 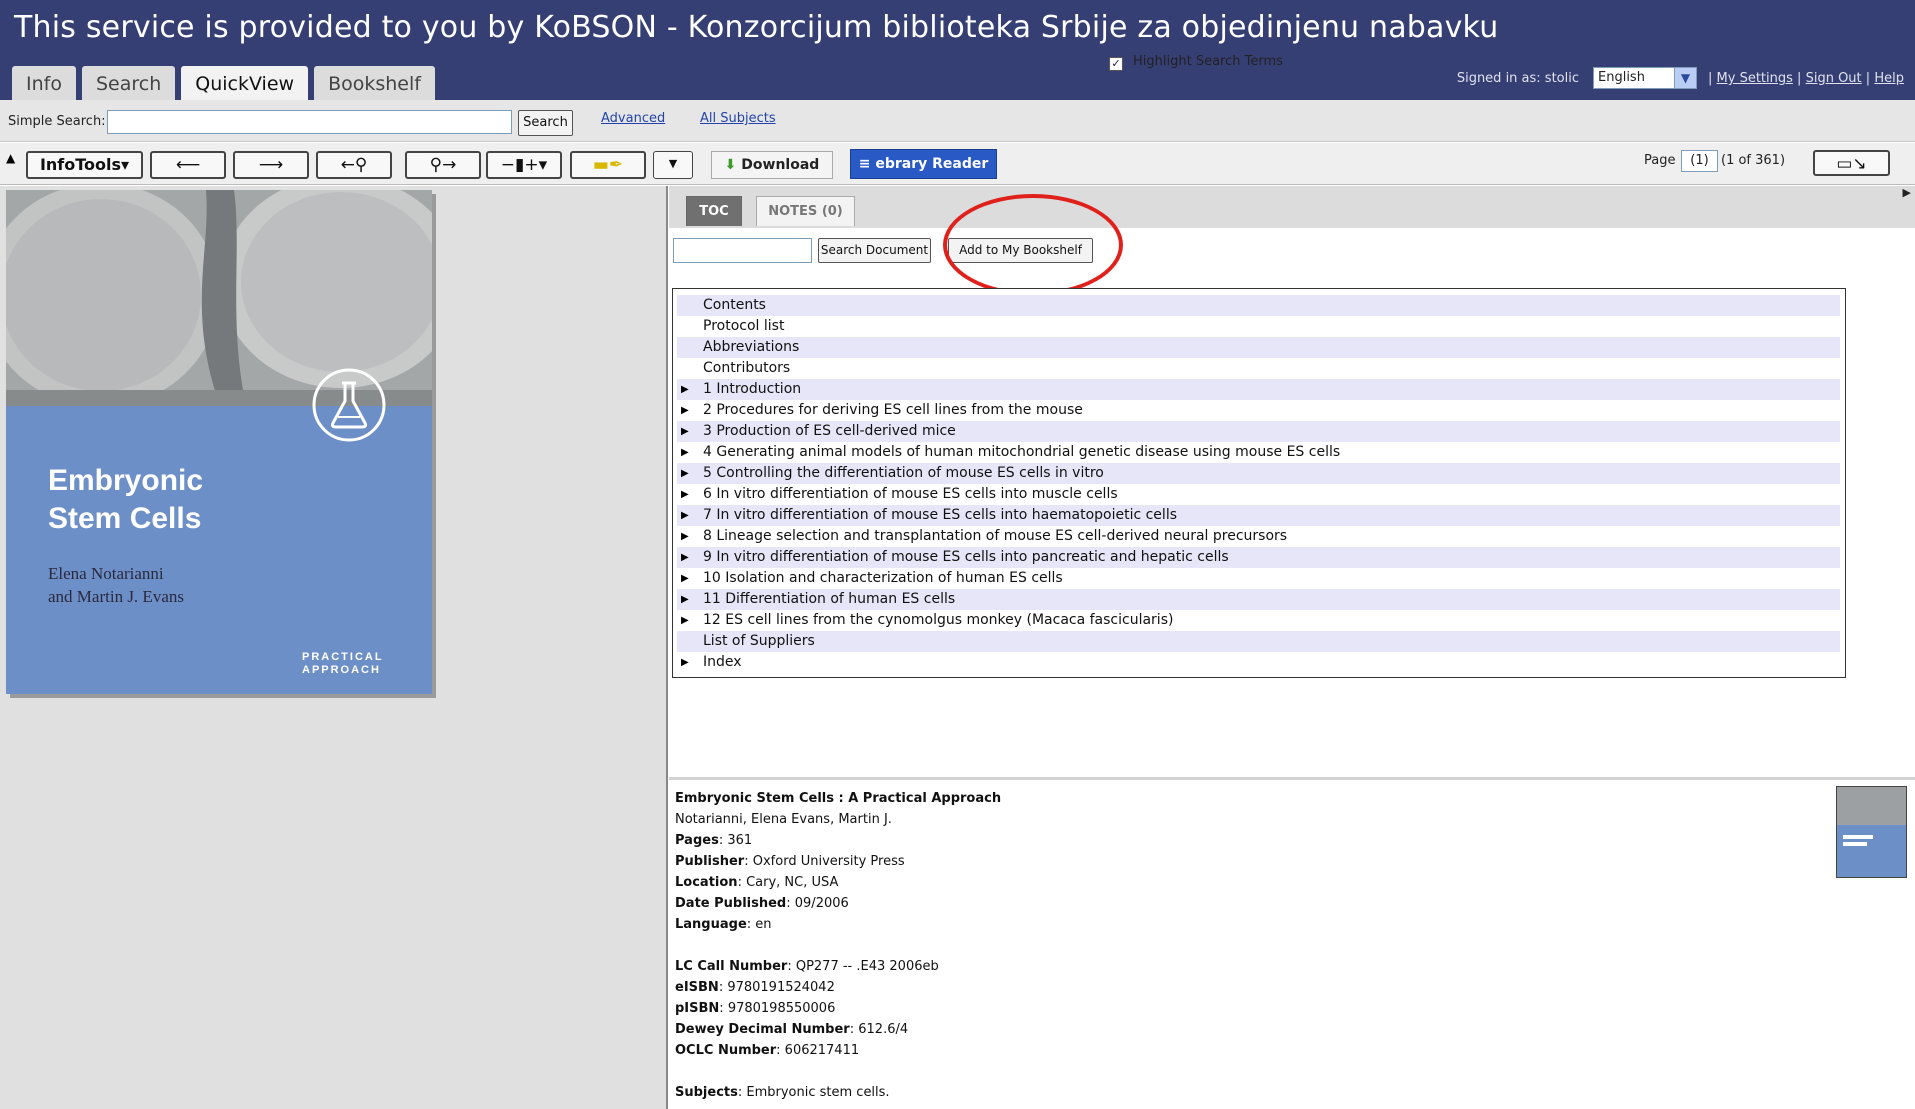 I want to click on page-go-icon: ▭↘, so click(x=1851, y=164).